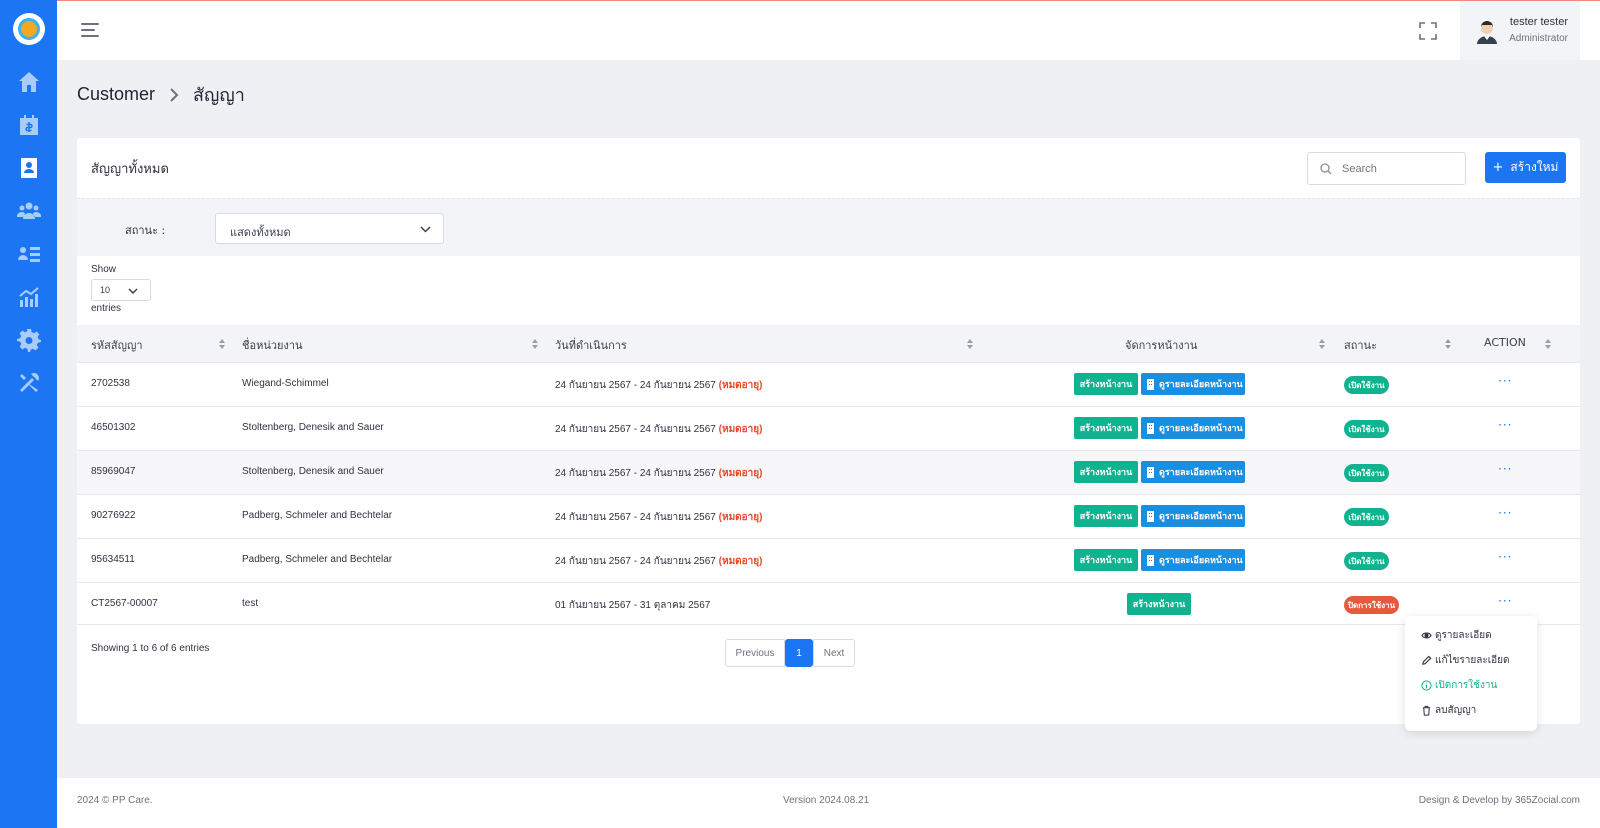  I want to click on plus-icon: +, so click(1498, 167).